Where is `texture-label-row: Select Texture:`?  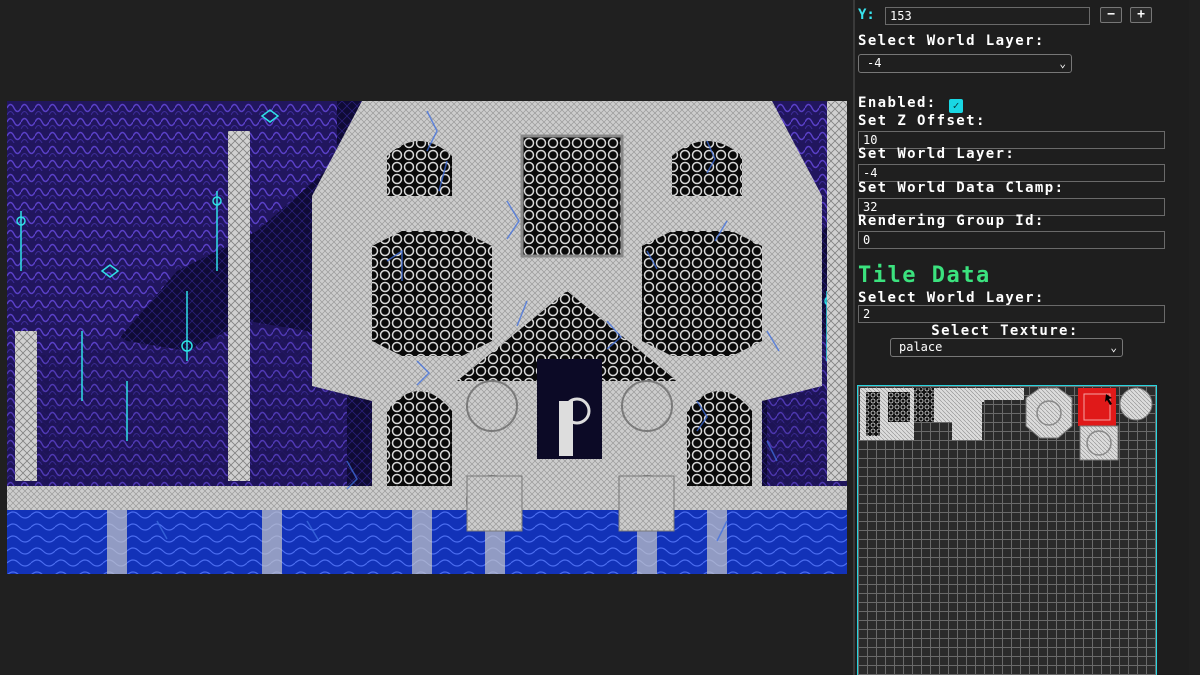
texture-label-row: Select Texture: is located at coordinates (1005, 329).